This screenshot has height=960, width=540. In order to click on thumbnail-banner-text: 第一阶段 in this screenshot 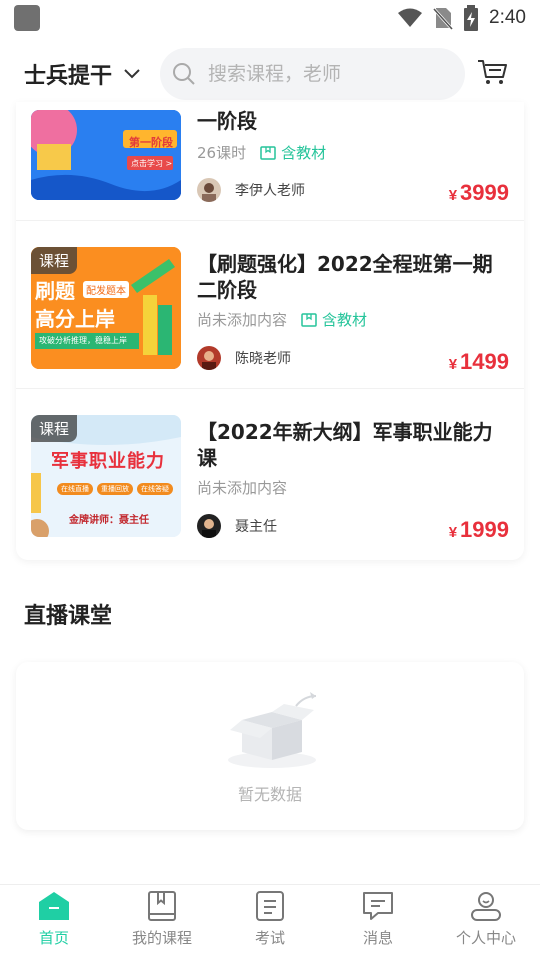, I will do `click(151, 142)`.